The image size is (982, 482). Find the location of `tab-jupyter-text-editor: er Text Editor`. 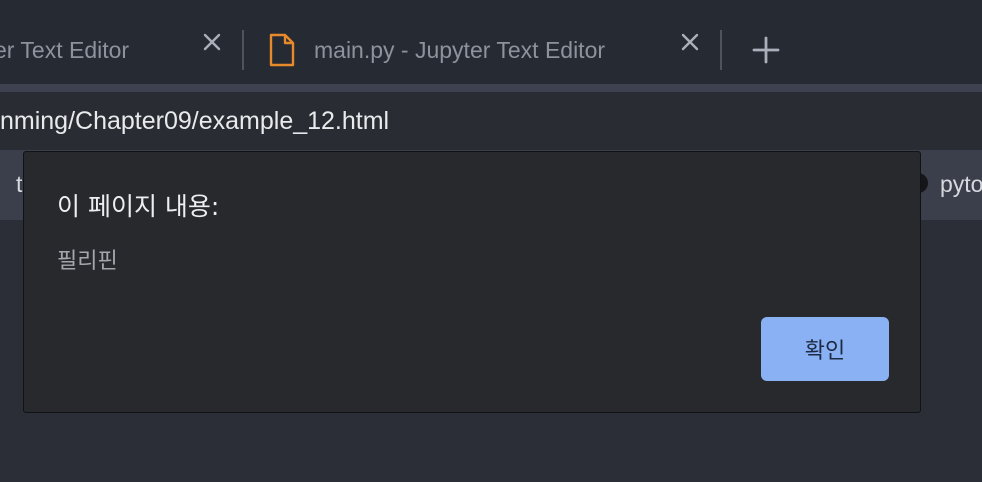

tab-jupyter-text-editor: er Text Editor is located at coordinates (64, 50).